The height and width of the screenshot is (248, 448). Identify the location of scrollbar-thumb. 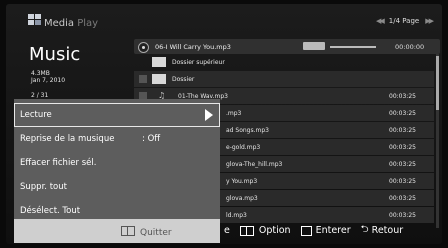
(437, 83).